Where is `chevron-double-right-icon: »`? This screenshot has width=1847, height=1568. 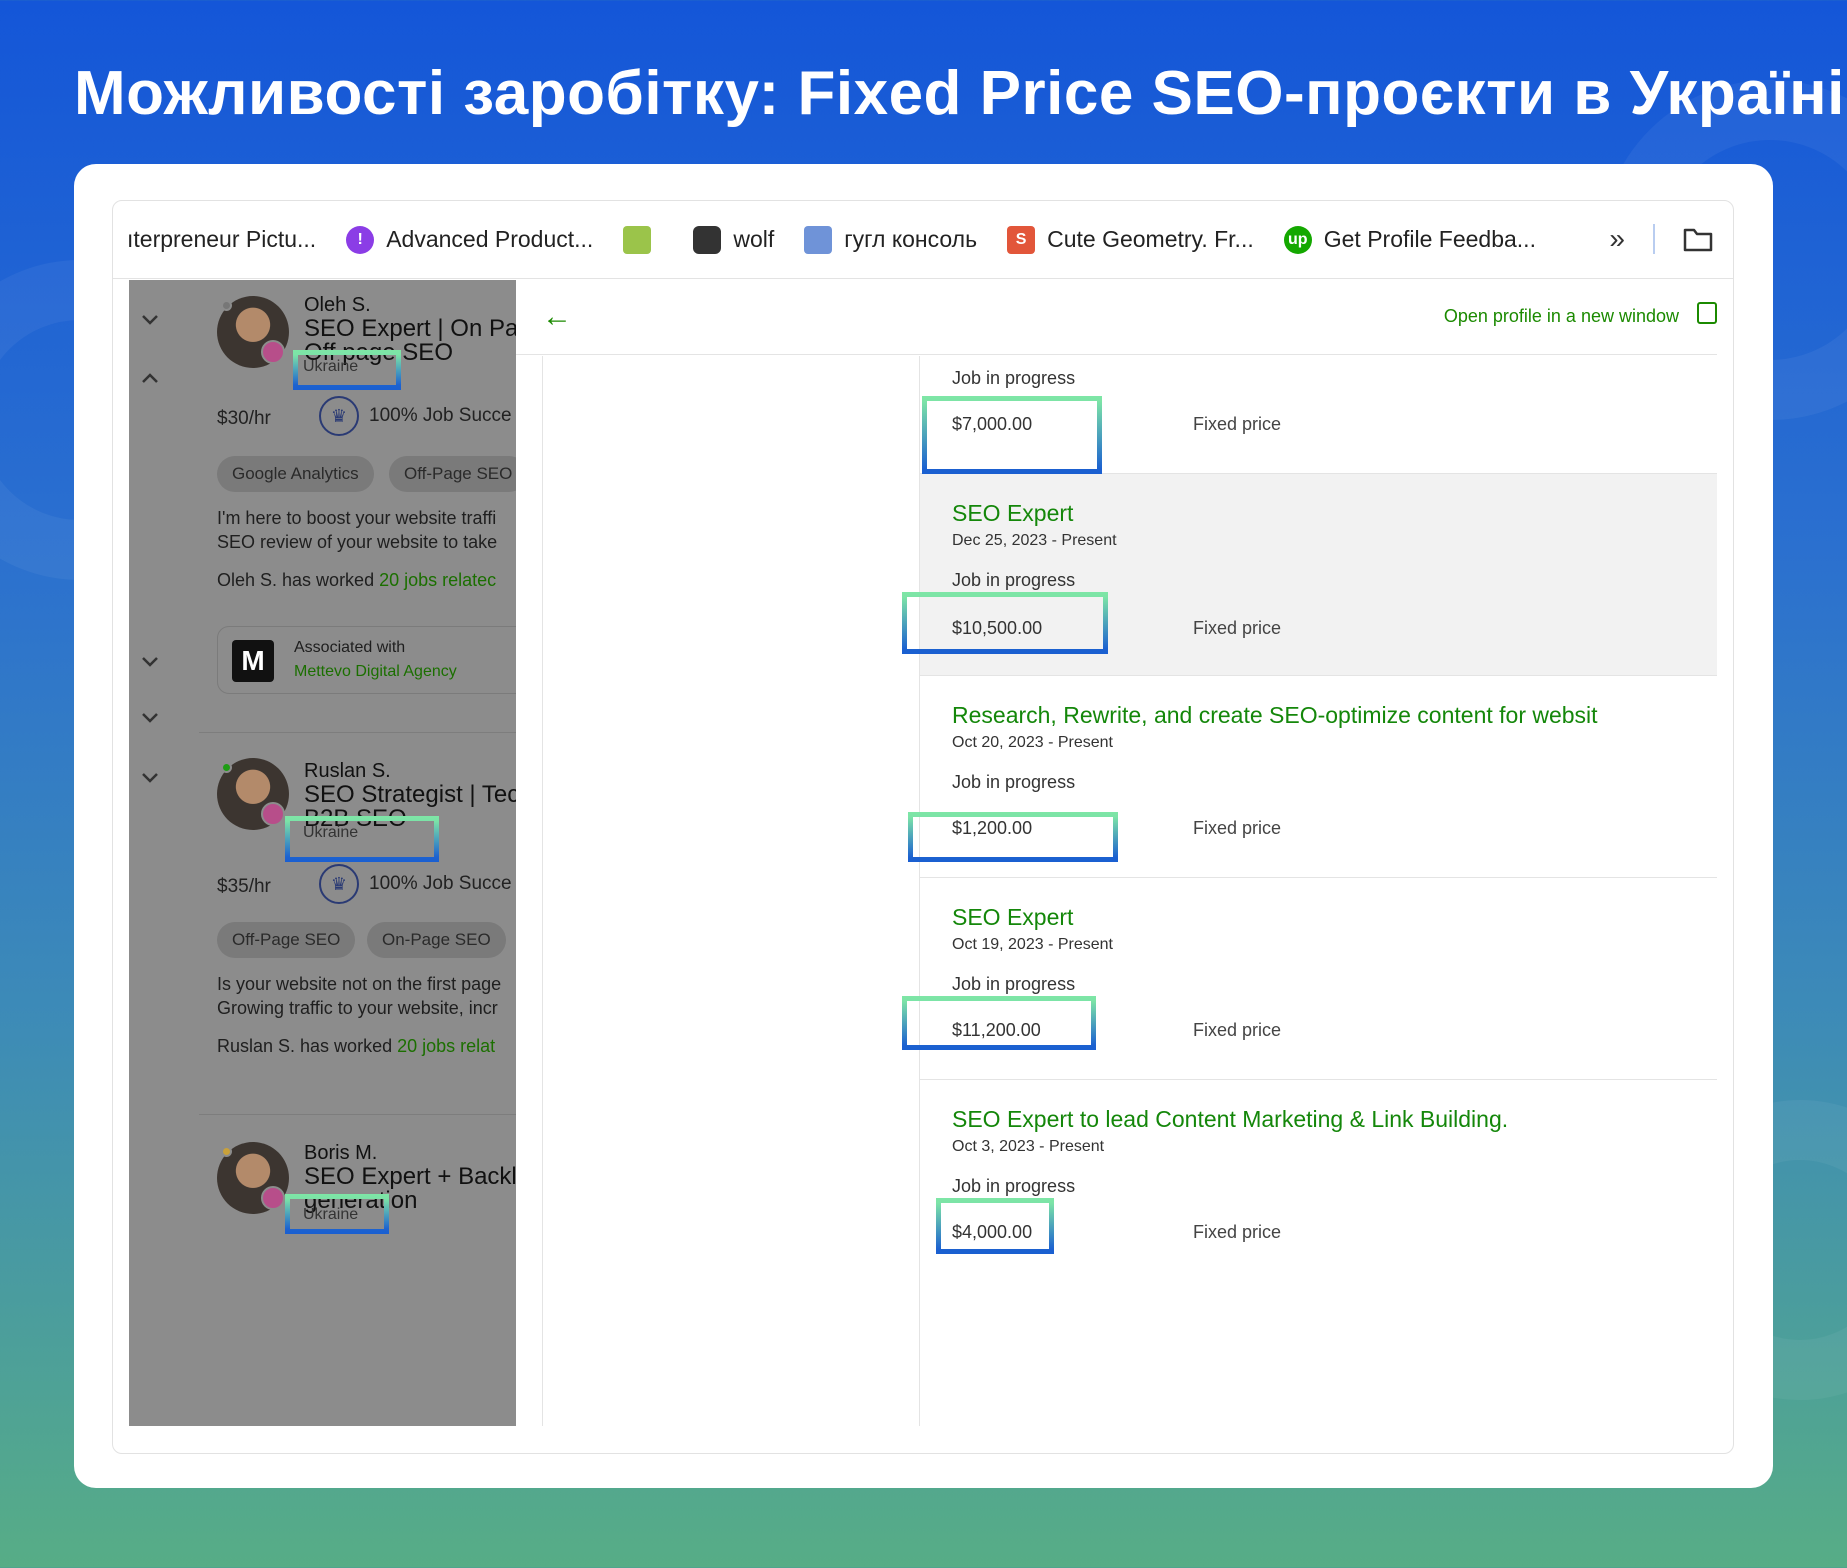 chevron-double-right-icon: » is located at coordinates (1617, 239).